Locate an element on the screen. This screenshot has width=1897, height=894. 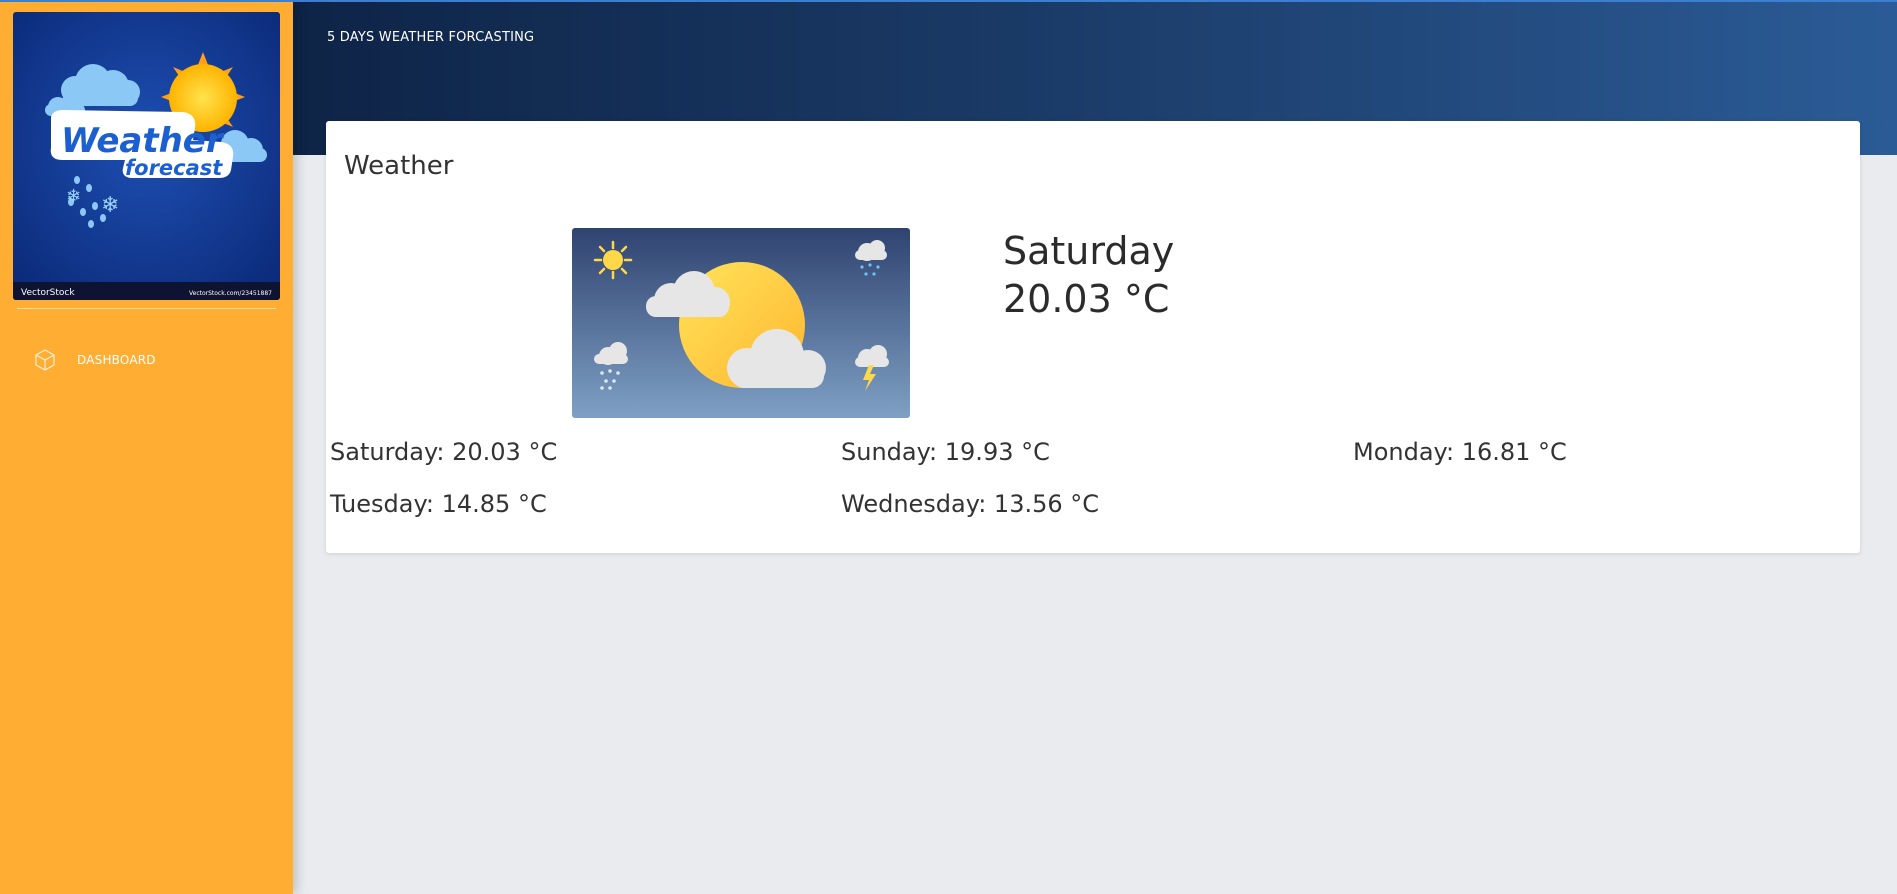
card-title: Weather is located at coordinates (399, 166).